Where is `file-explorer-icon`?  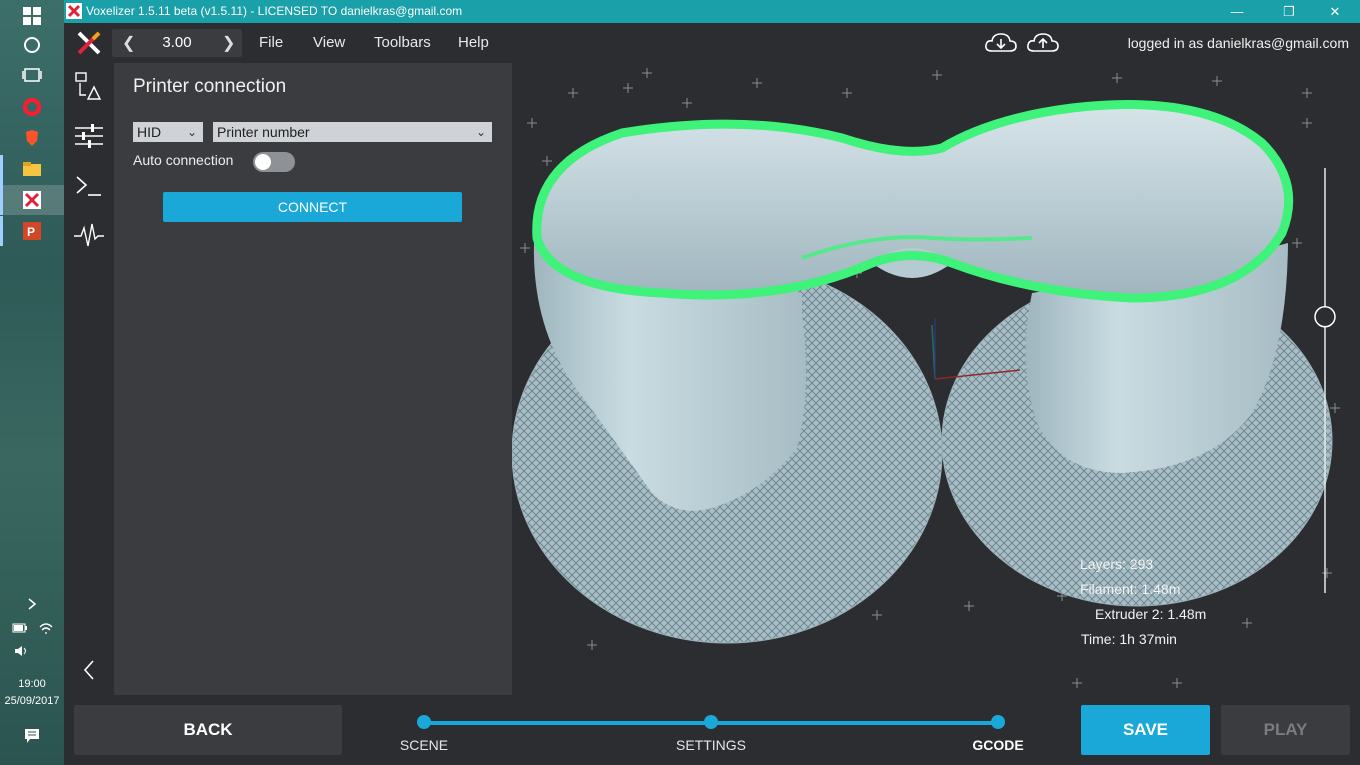 file-explorer-icon is located at coordinates (32, 169).